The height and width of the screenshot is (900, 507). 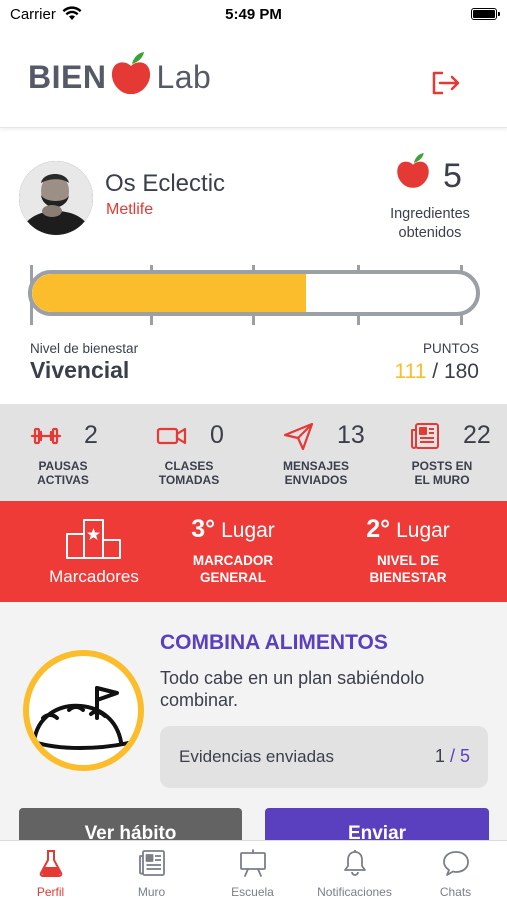 What do you see at coordinates (67, 76) in the screenshot?
I see `logo-text-bien: BIEN` at bounding box center [67, 76].